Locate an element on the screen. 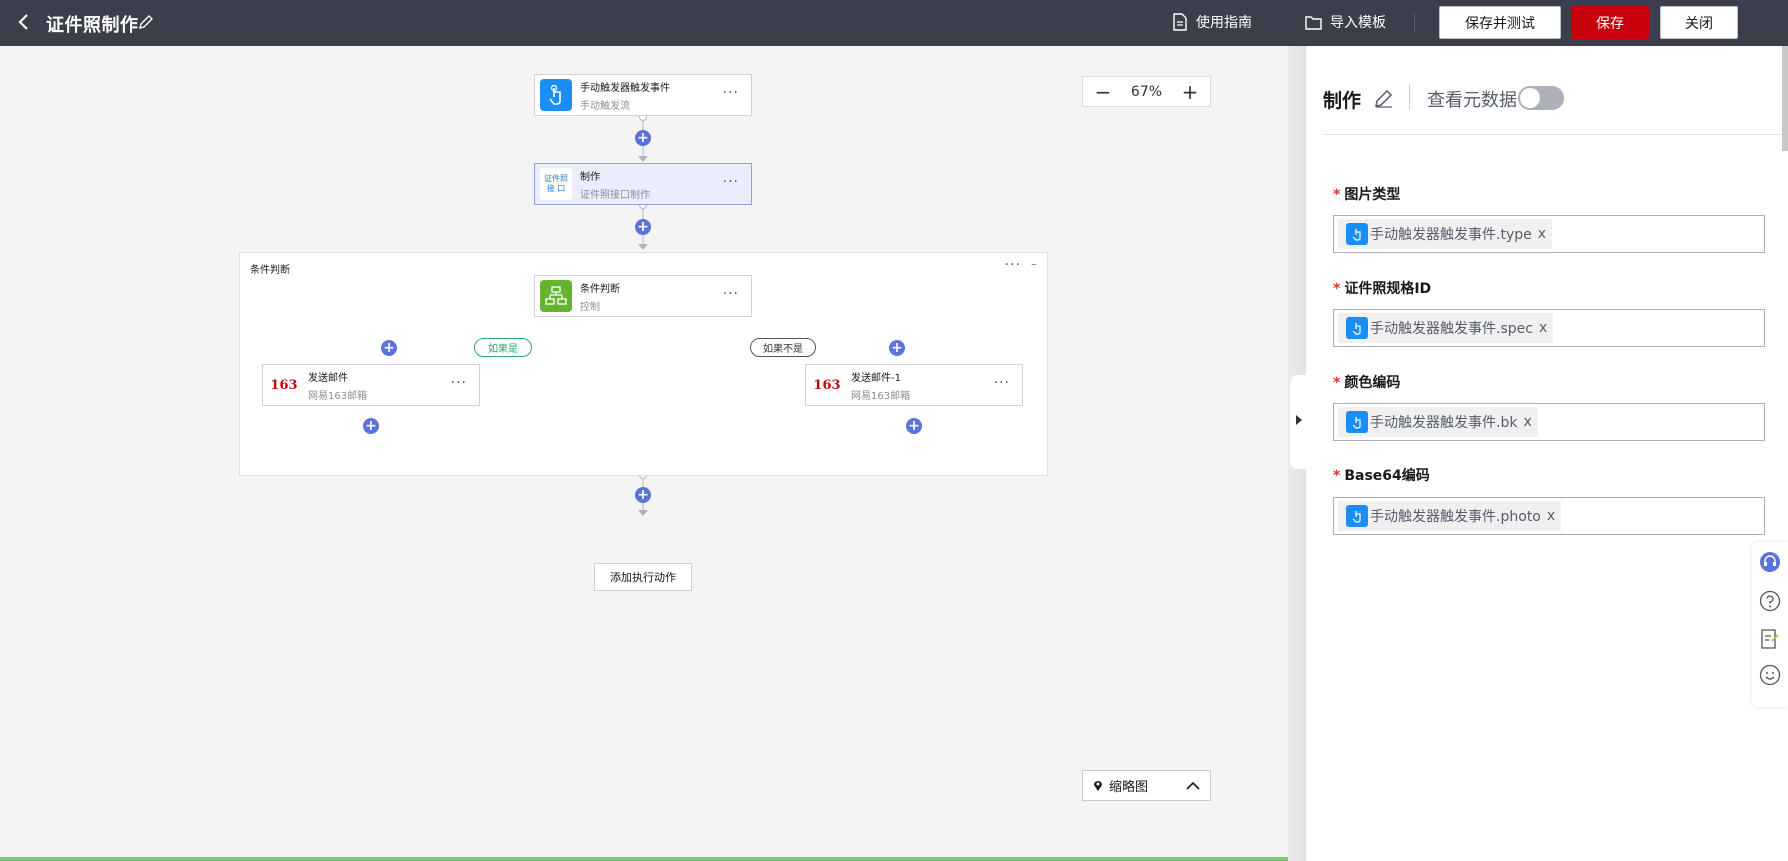  status-line is located at coordinates (653, 859).